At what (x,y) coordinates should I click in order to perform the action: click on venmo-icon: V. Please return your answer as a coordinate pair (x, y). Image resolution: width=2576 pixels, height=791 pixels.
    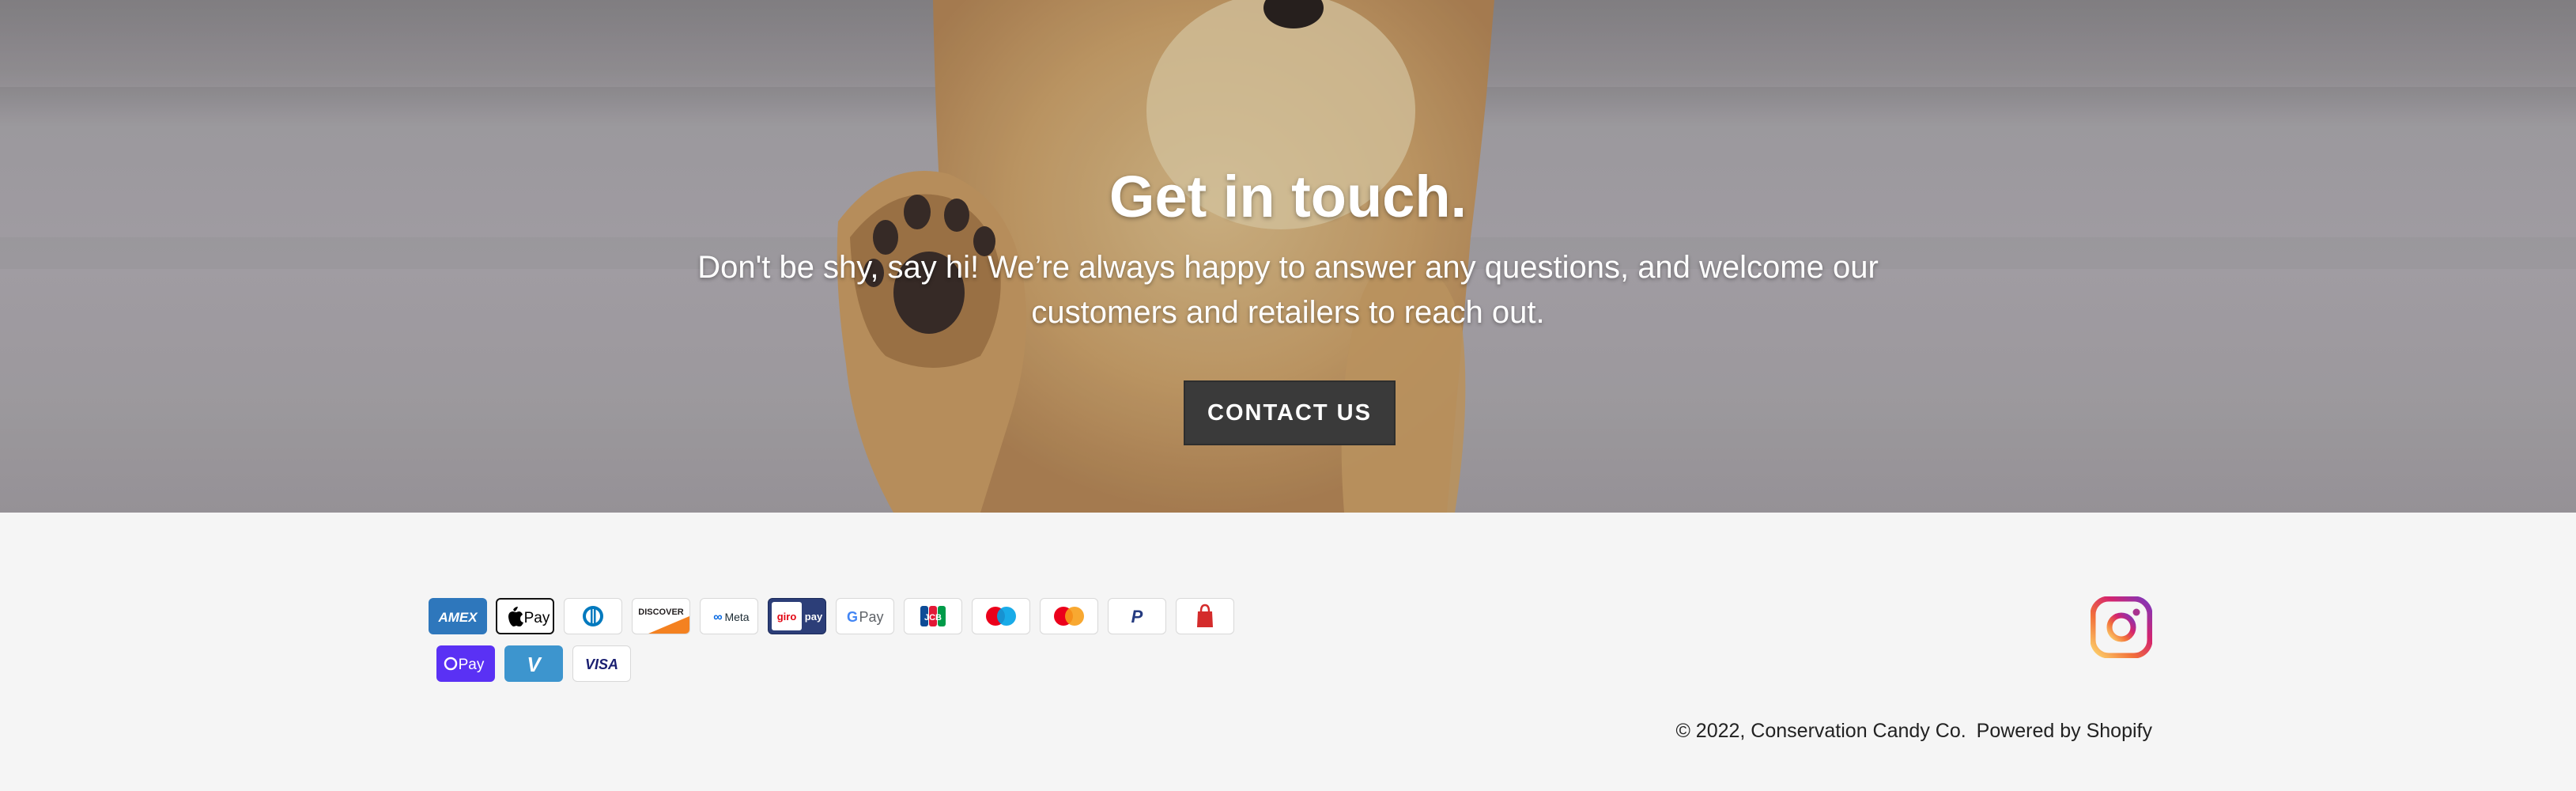
    Looking at the image, I should click on (533, 663).